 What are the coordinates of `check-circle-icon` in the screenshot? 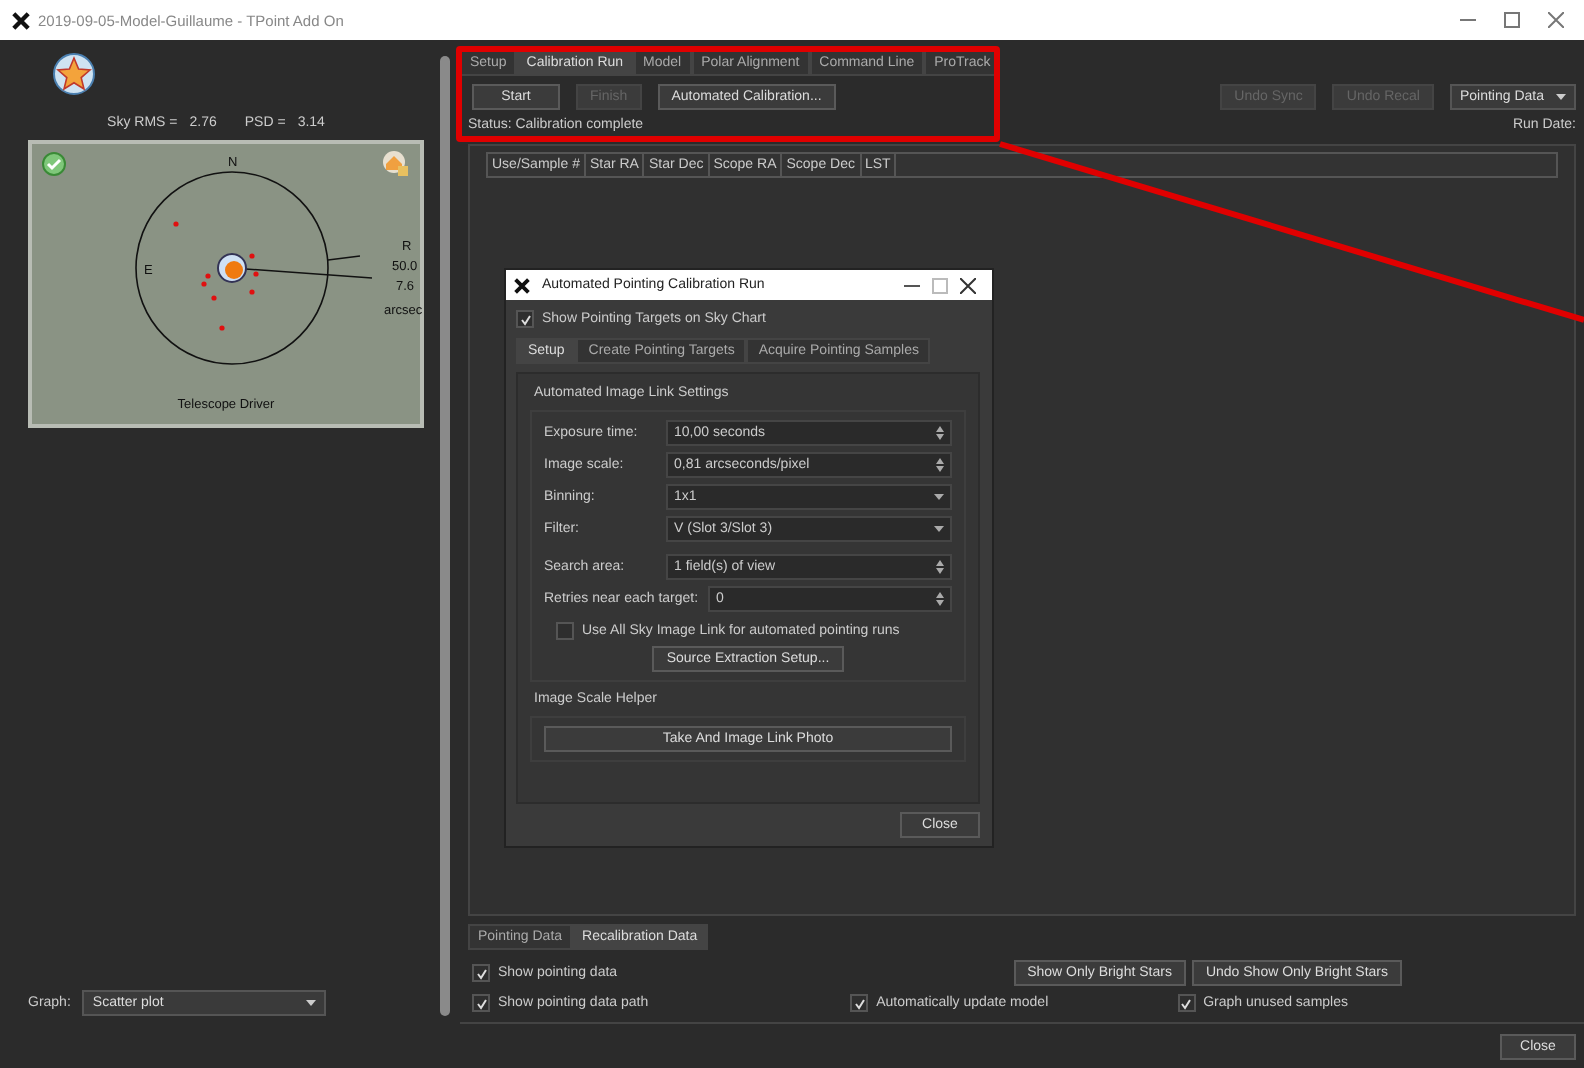 It's located at (54, 164).